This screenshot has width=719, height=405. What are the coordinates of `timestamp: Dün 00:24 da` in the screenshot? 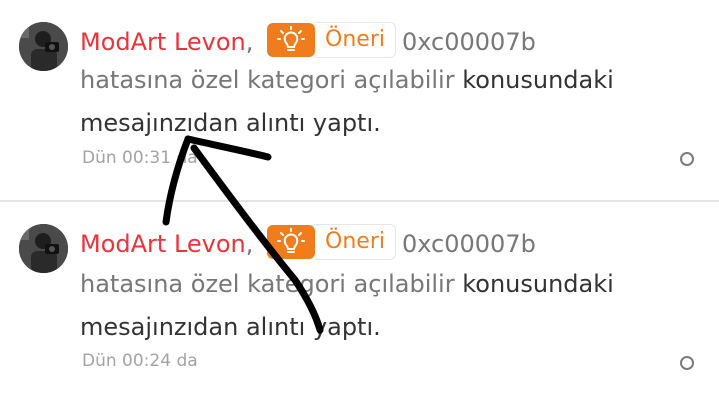 It's located at (140, 361).